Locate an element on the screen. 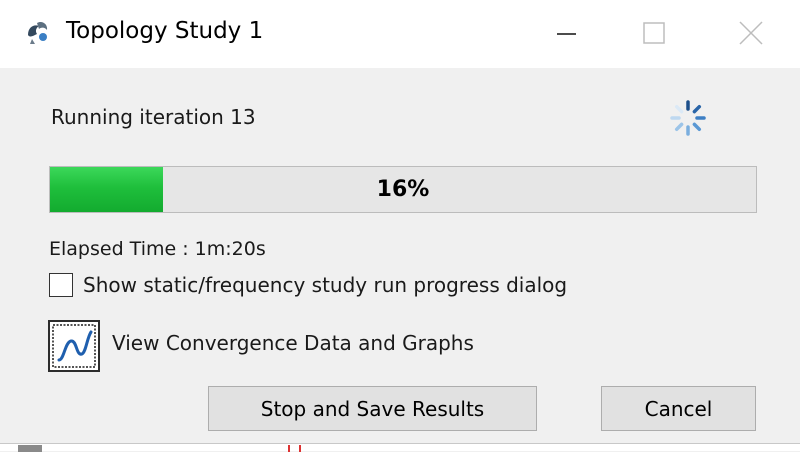  maximize-button is located at coordinates (654, 34).